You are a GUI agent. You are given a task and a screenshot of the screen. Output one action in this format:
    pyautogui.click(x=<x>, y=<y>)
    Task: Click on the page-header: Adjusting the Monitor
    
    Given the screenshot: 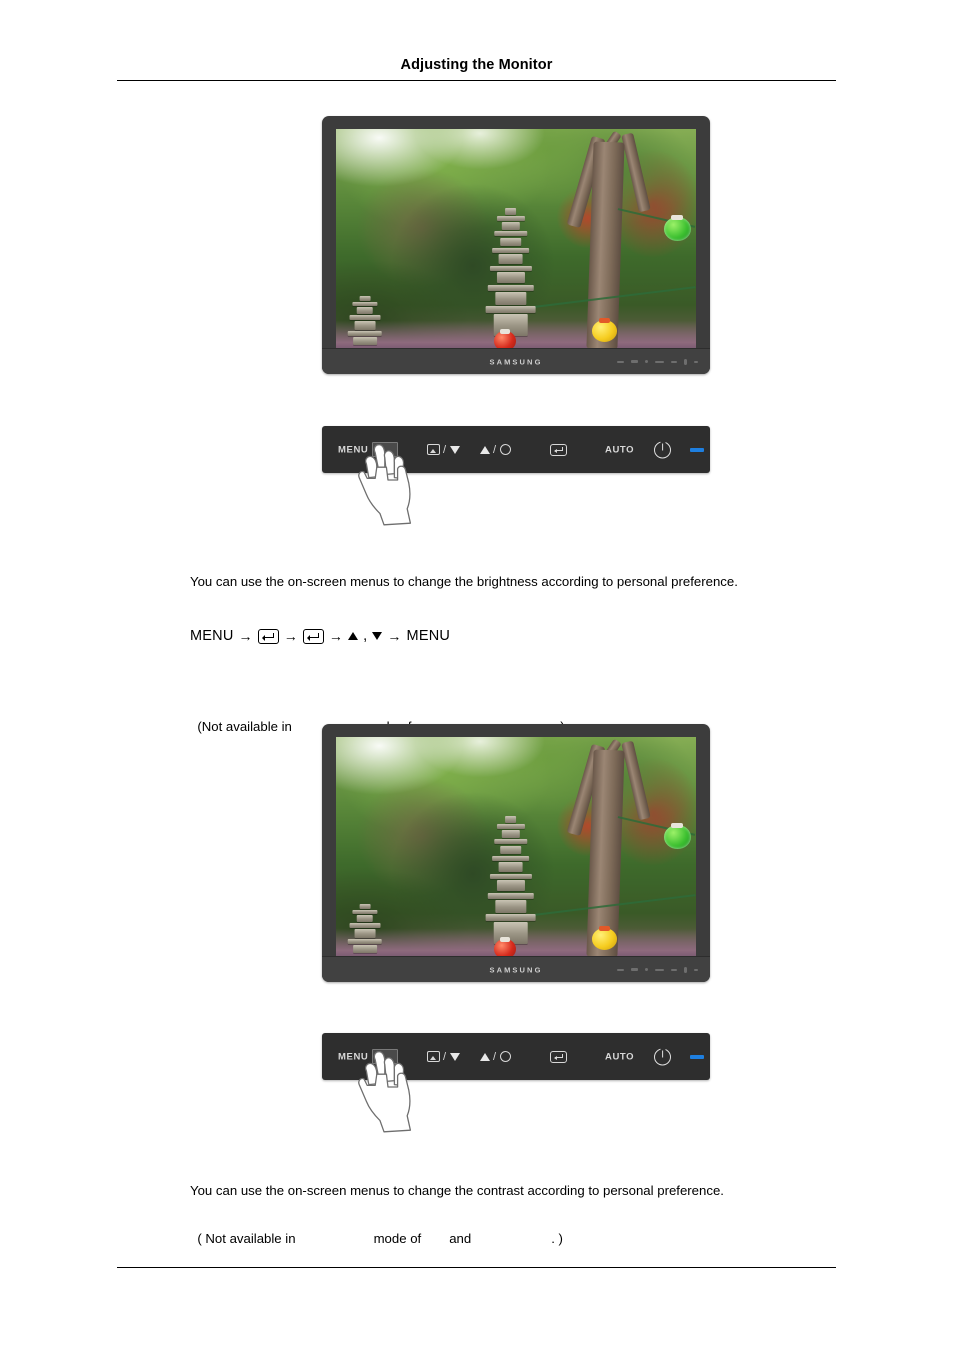 What is the action you would take?
    pyautogui.click(x=476, y=65)
    